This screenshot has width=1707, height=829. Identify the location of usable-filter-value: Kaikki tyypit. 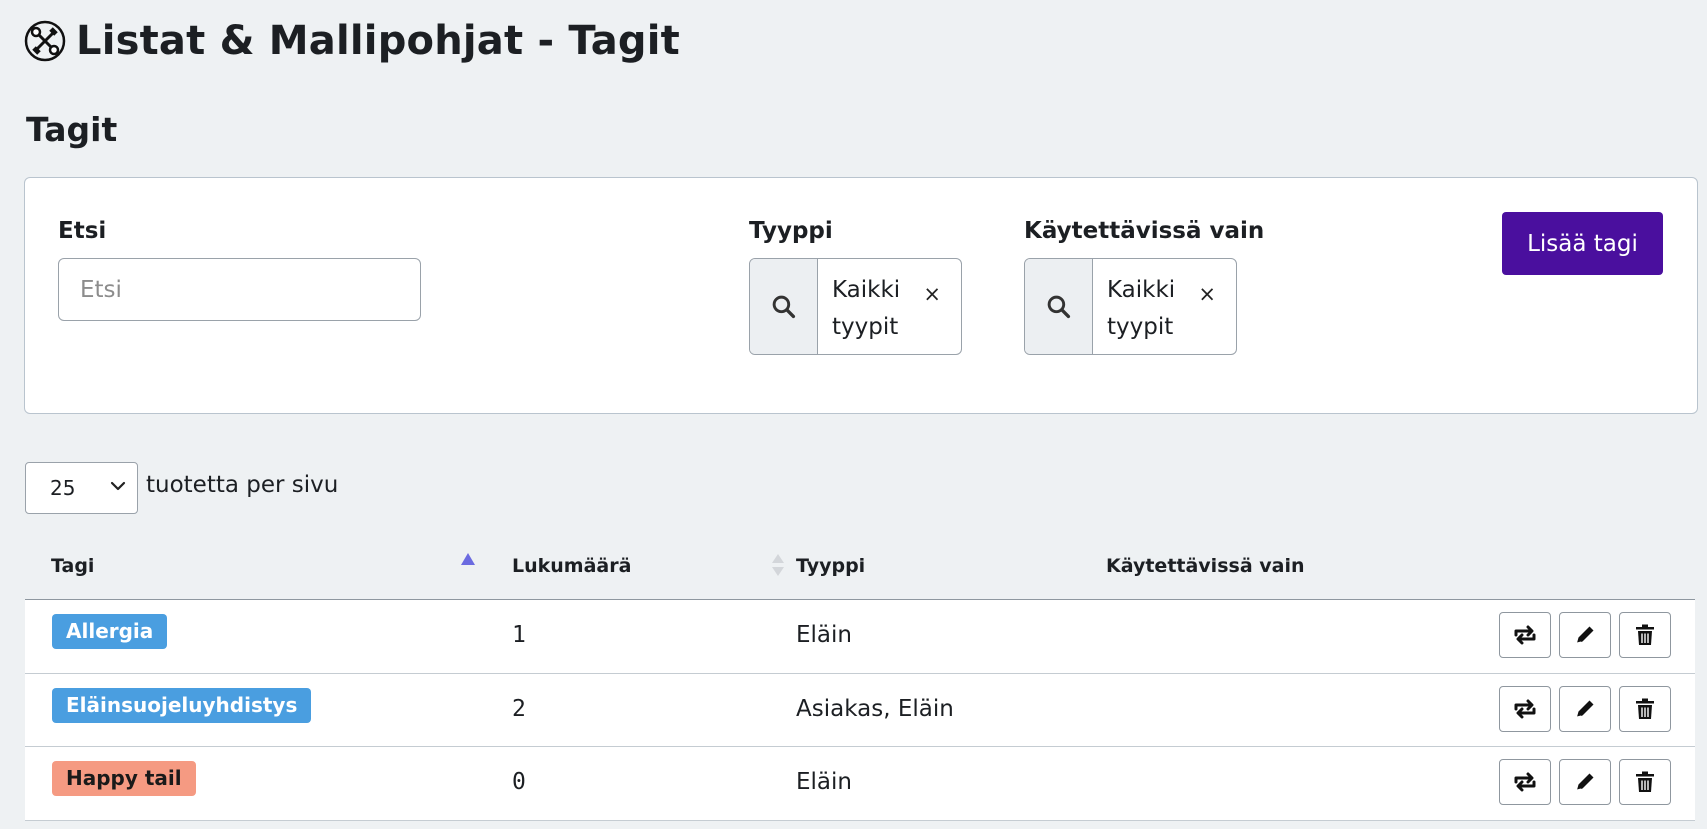
(1141, 308).